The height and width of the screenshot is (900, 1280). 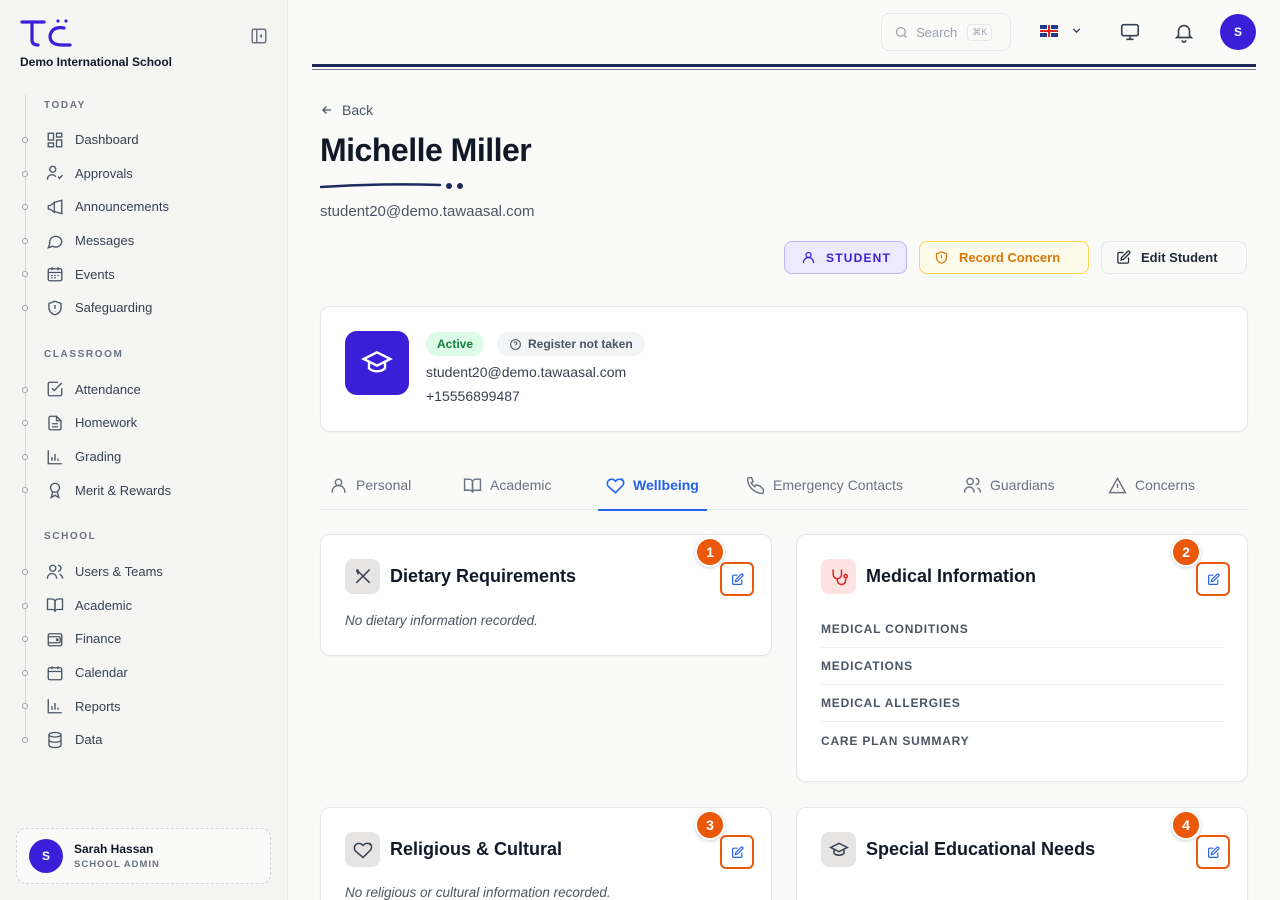 What do you see at coordinates (710, 825) in the screenshot?
I see `annotation-marker: 3` at bounding box center [710, 825].